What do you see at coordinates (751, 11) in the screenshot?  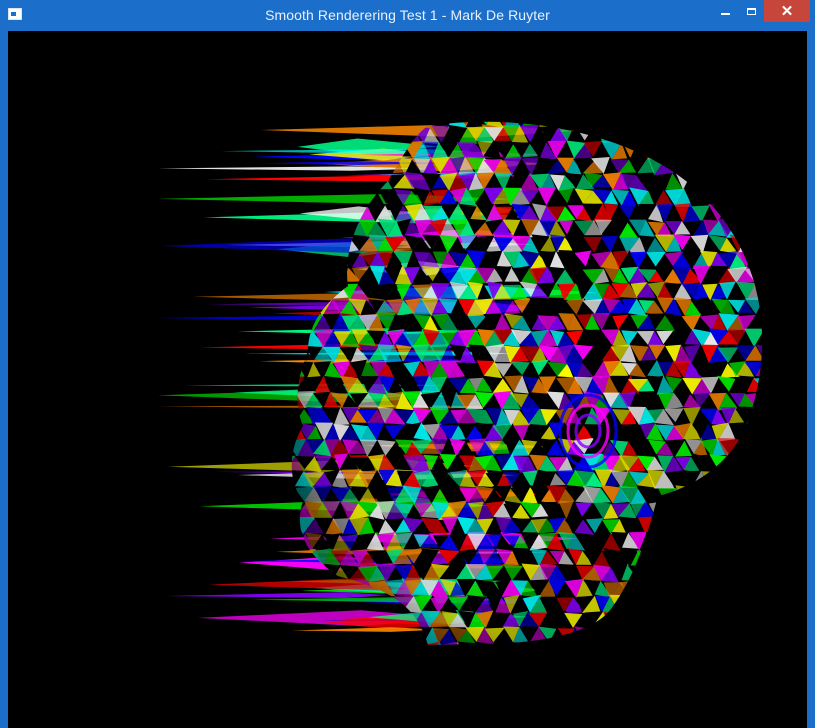 I see `maximize-button` at bounding box center [751, 11].